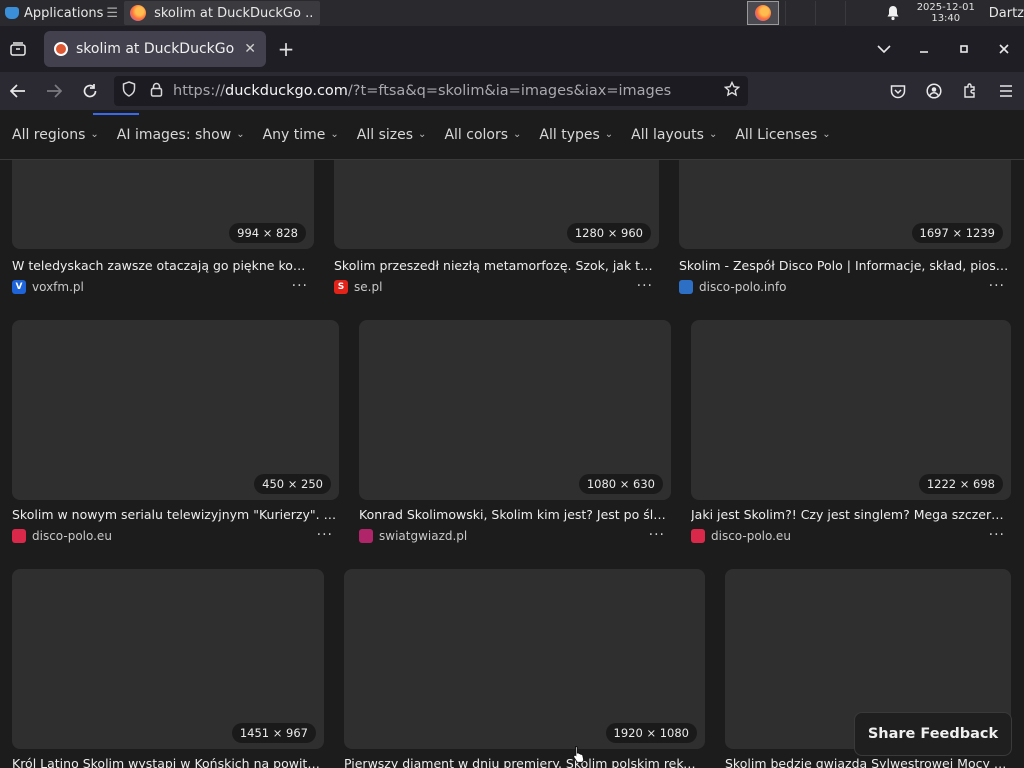  Describe the element at coordinates (515, 410) in the screenshot. I see `image-thumbnail: 1080 × 630` at that location.